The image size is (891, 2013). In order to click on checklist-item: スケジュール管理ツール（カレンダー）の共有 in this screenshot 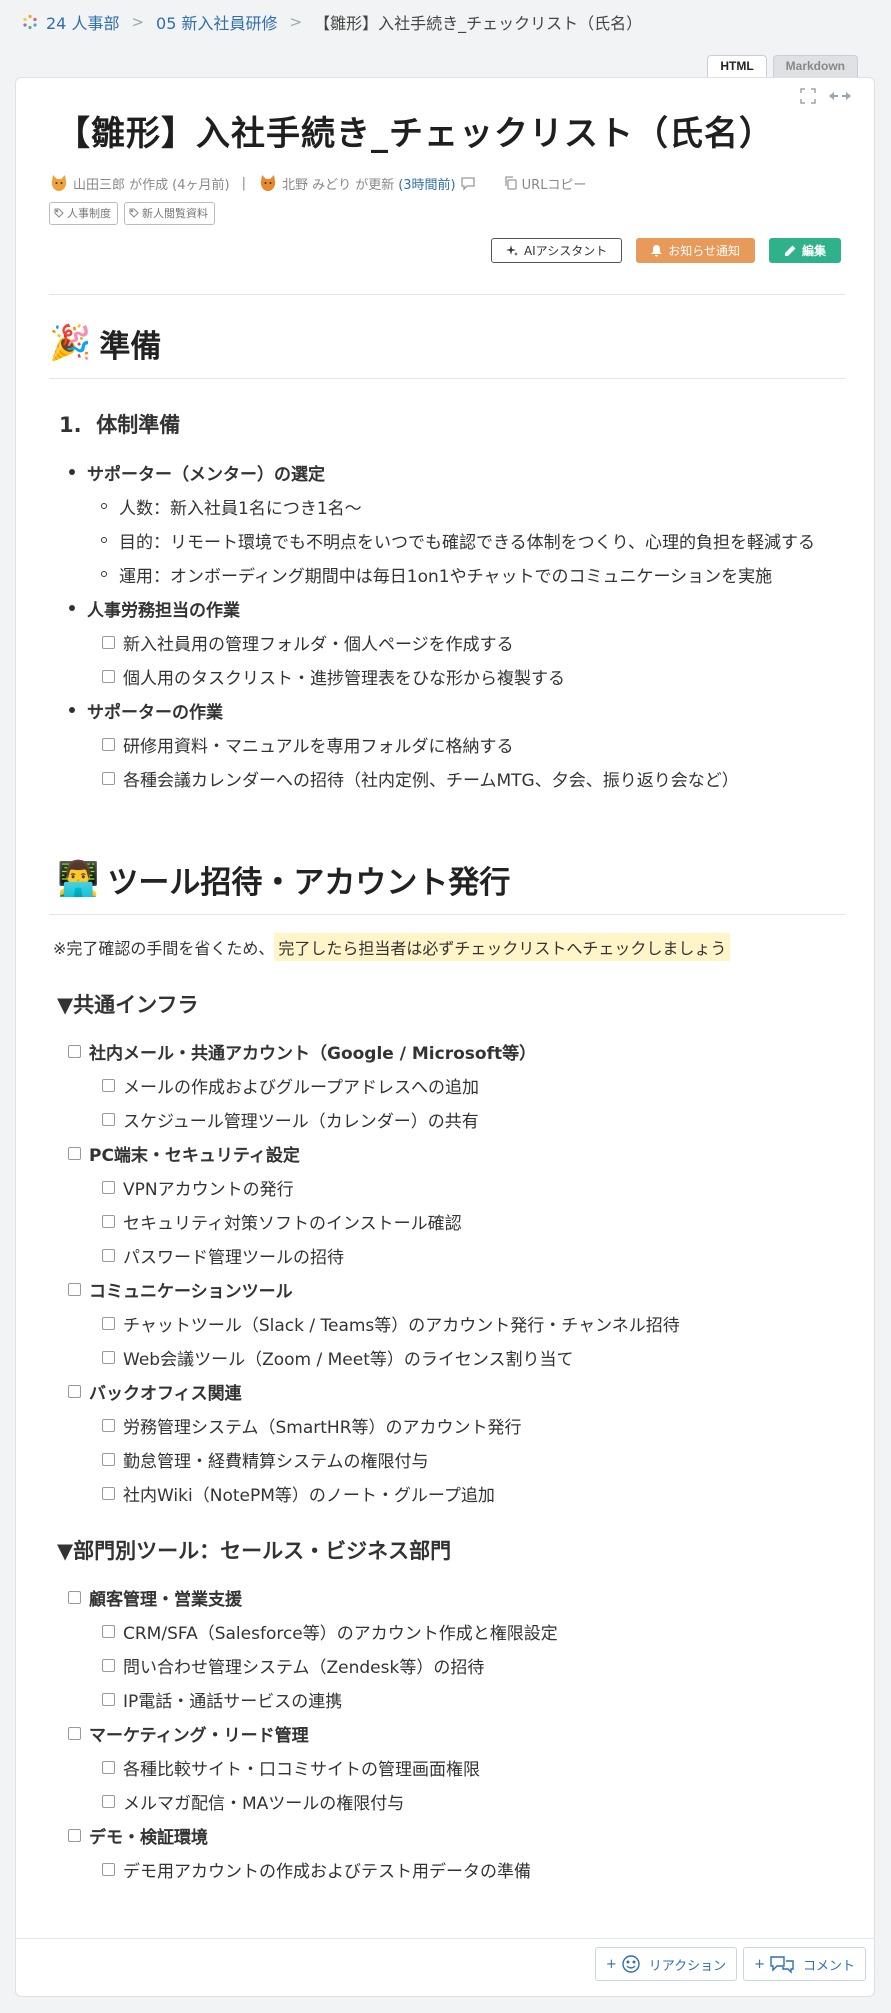, I will do `click(447, 1119)`.